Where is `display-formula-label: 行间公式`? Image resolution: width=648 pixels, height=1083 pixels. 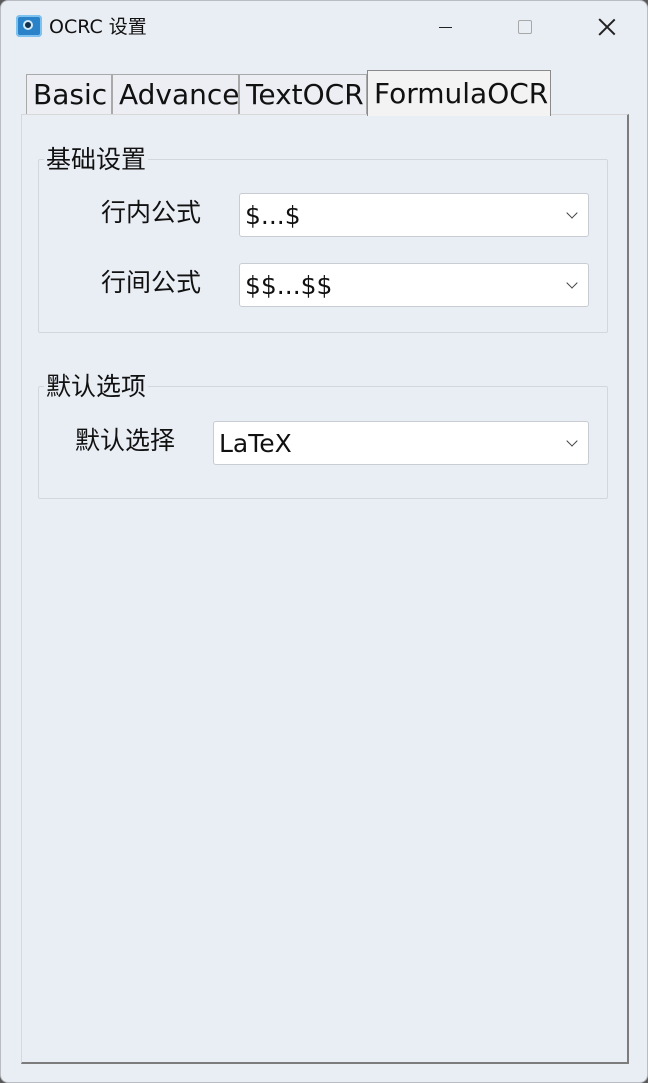 display-formula-label: 行间公式 is located at coordinates (151, 282).